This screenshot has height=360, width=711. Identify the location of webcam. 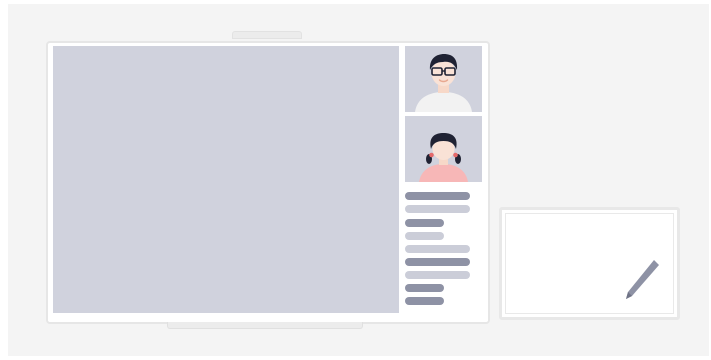
(267, 35).